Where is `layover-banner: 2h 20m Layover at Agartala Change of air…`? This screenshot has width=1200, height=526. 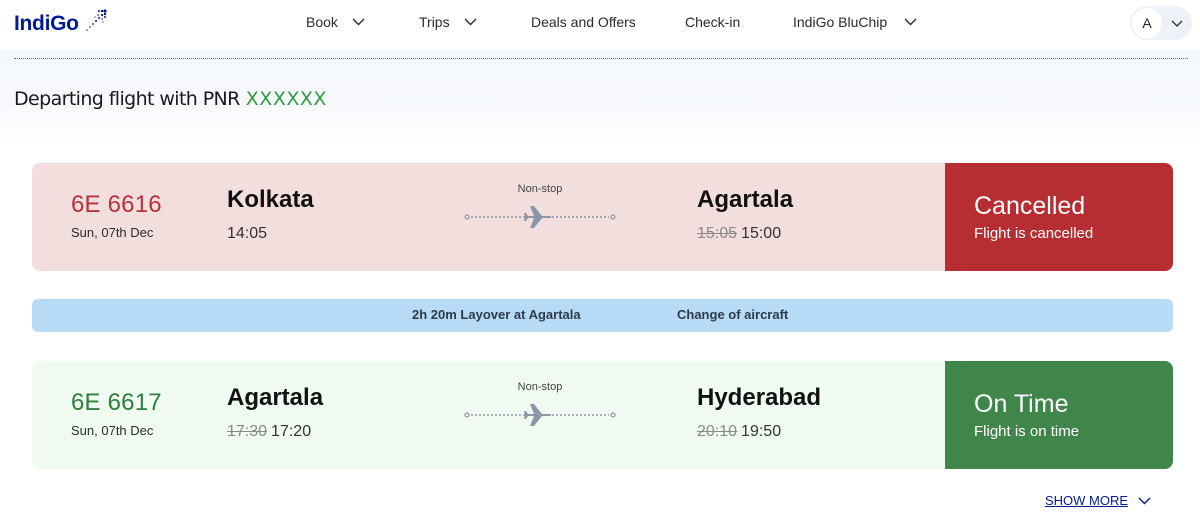 layover-banner: 2h 20m Layover at Agartala Change of air… is located at coordinates (602, 315).